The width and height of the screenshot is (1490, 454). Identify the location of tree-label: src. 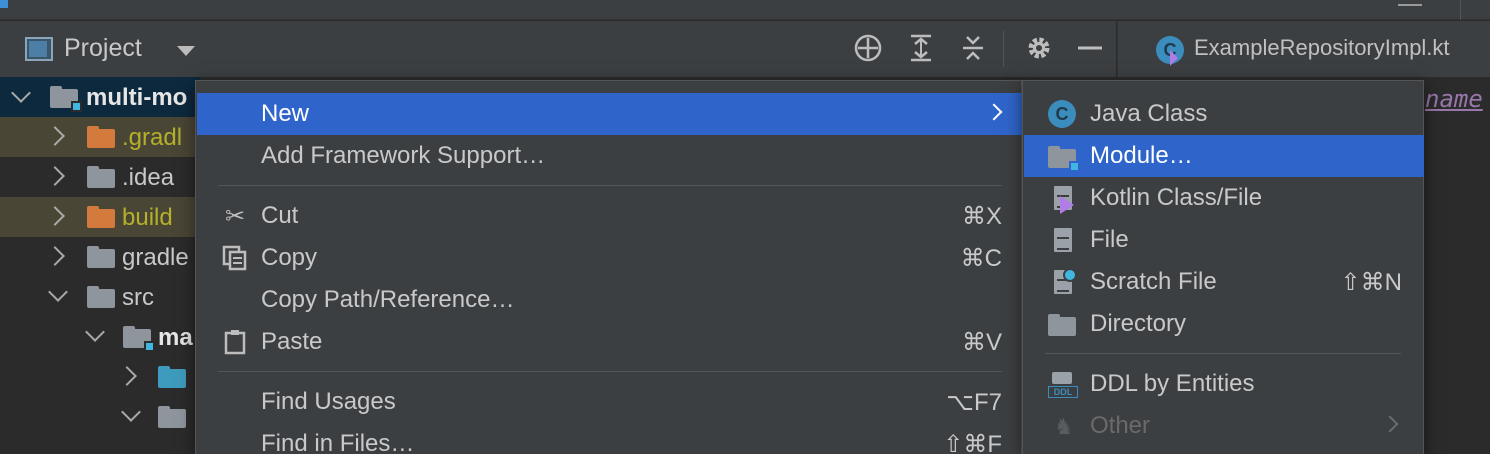
(138, 297).